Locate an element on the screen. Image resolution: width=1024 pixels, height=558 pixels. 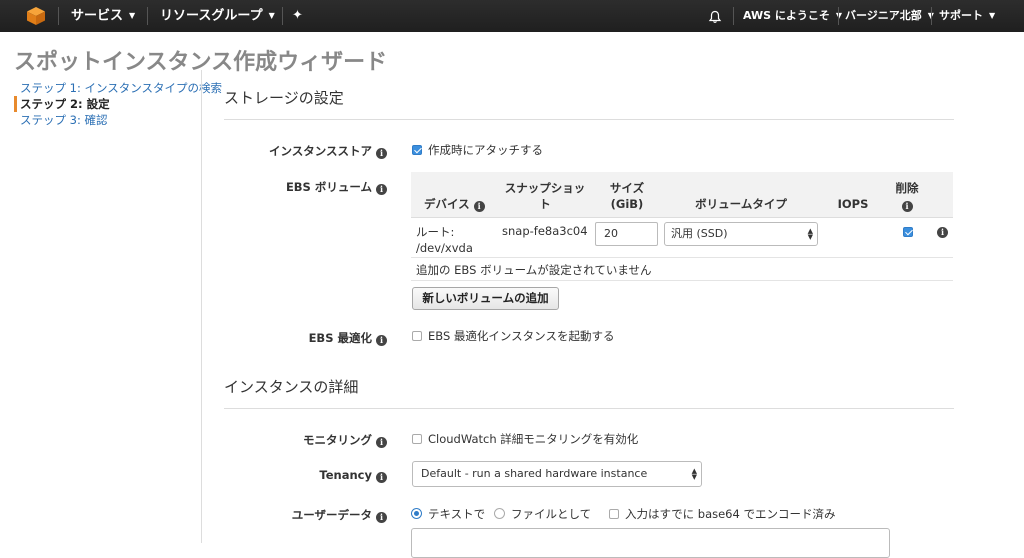
user-data-as-file-radio is located at coordinates (499, 513).